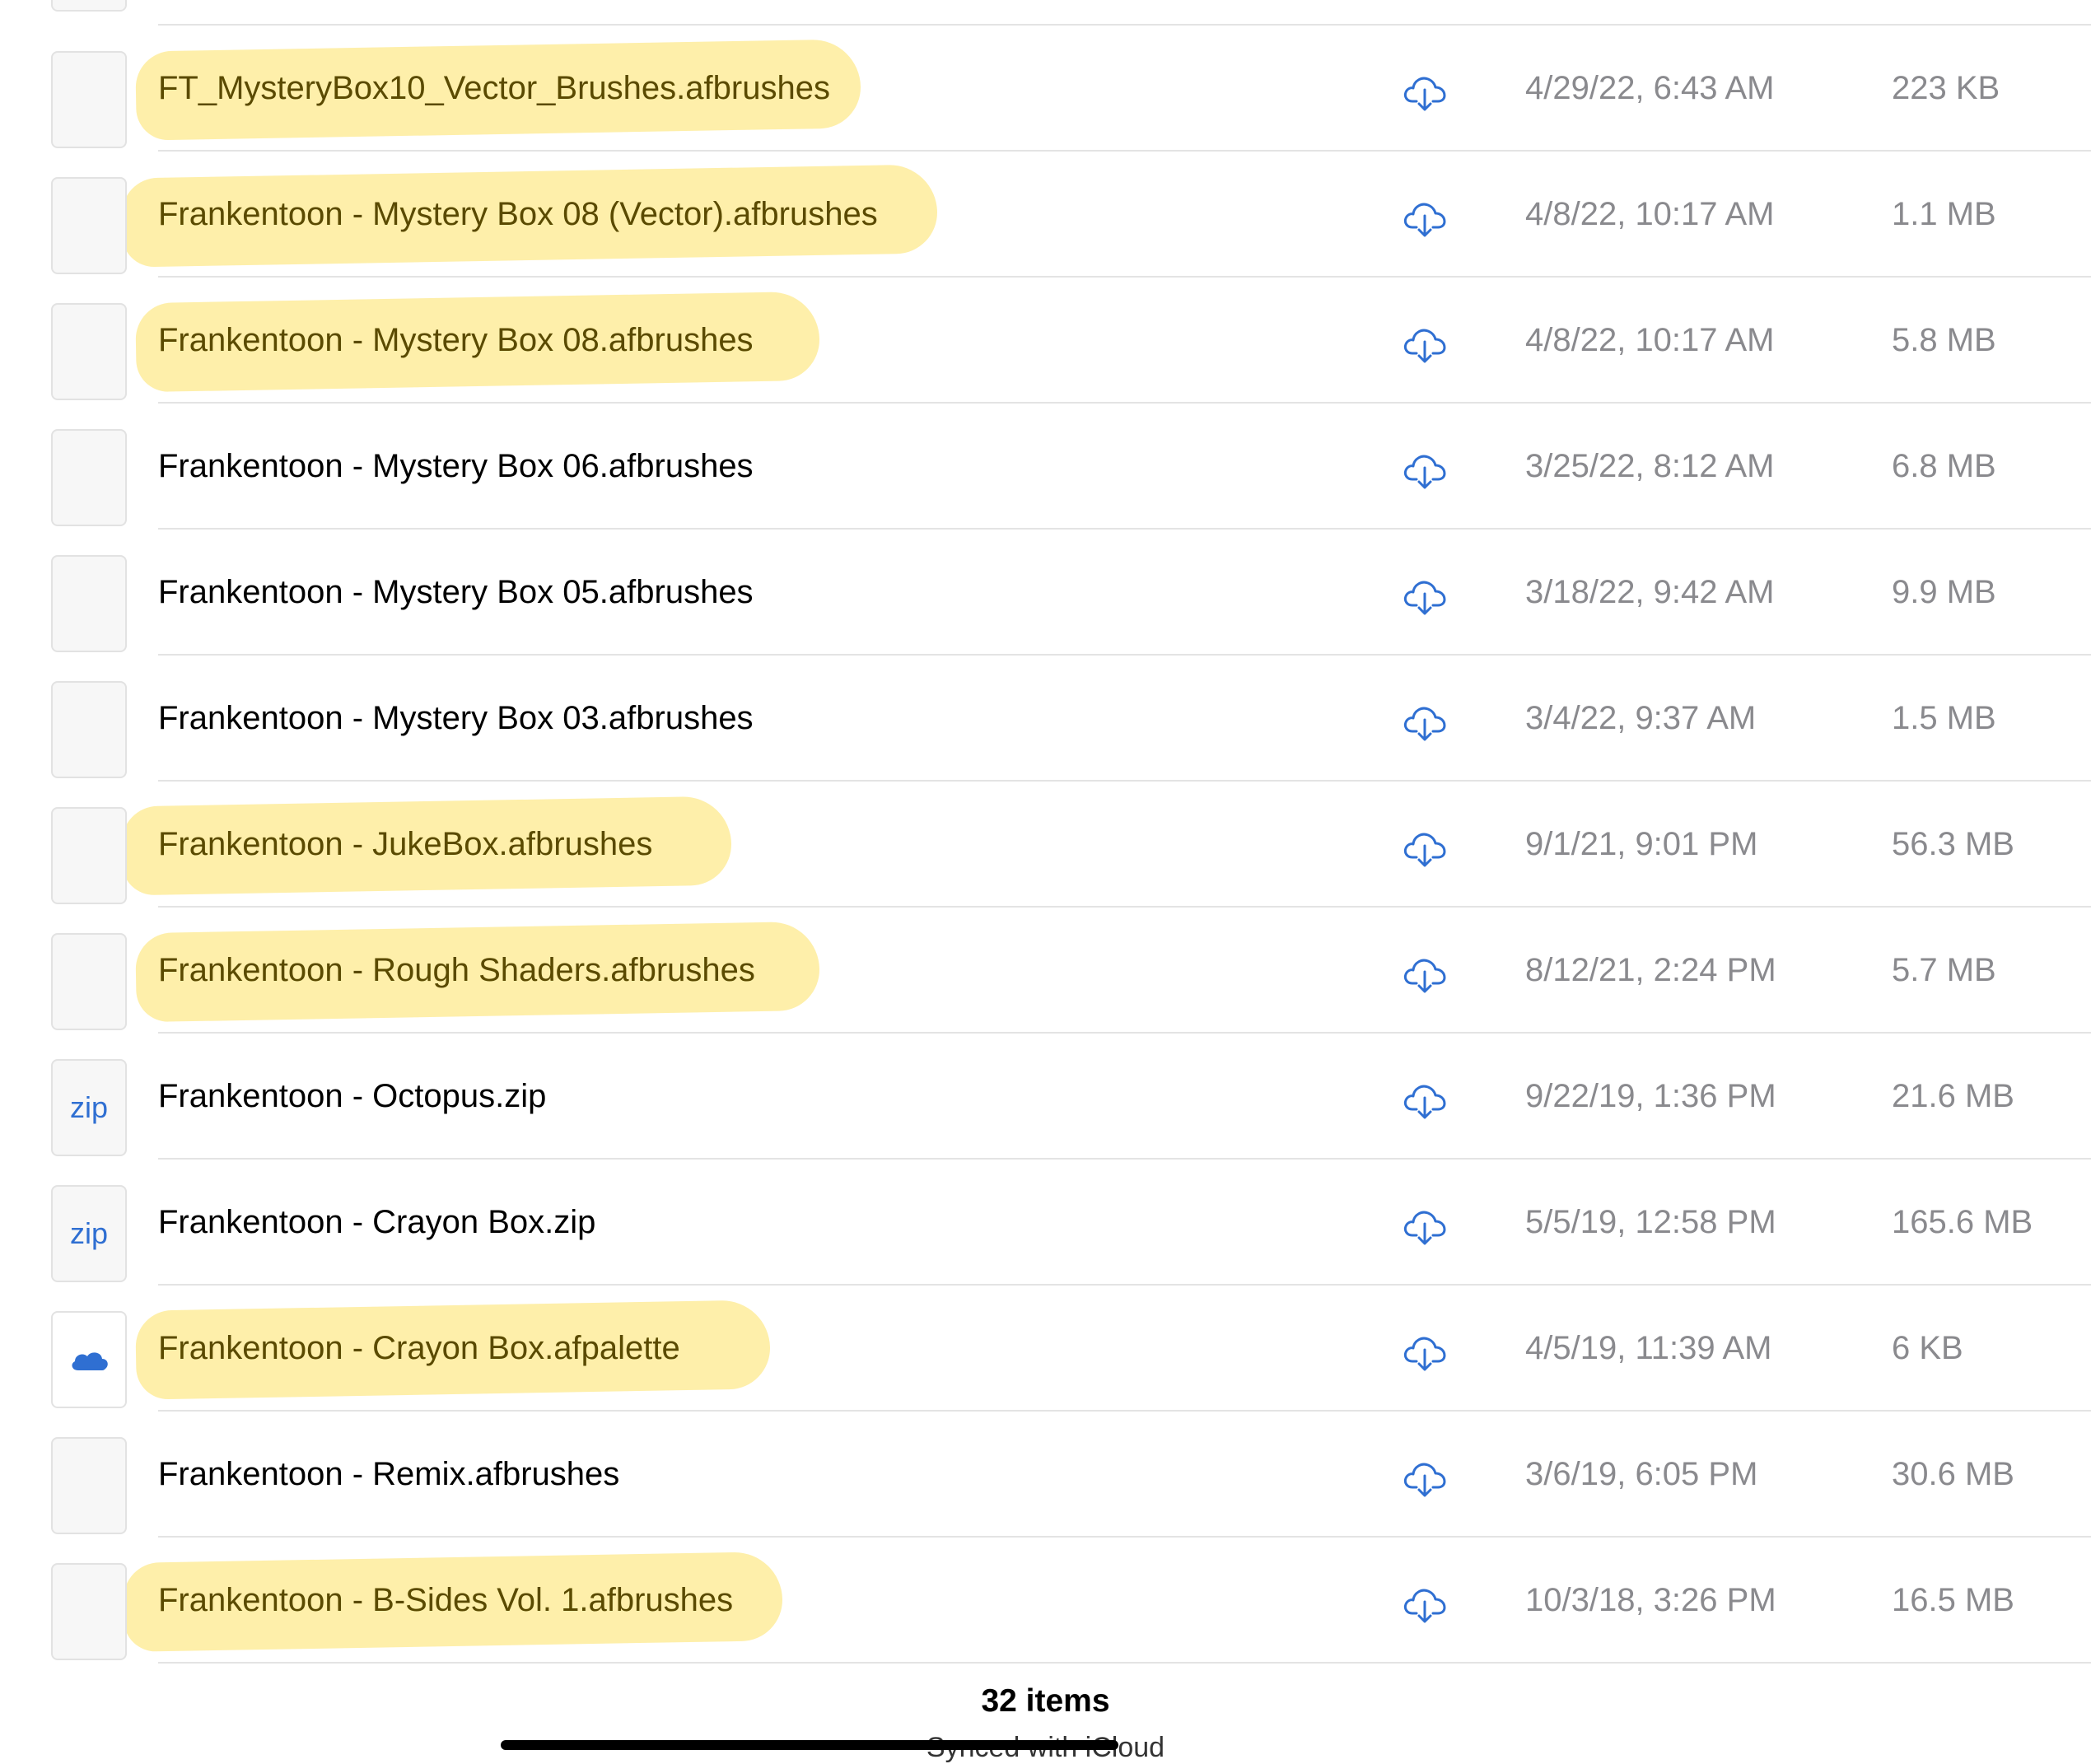  Describe the element at coordinates (457, 970) in the screenshot. I see `file-name: Frankentoon - Rough Shaders.afbrushes` at that location.